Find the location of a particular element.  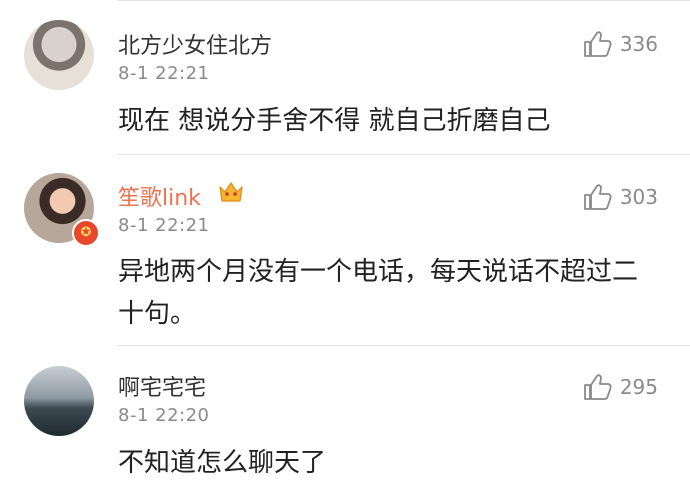

like-count: 295 is located at coordinates (638, 387).